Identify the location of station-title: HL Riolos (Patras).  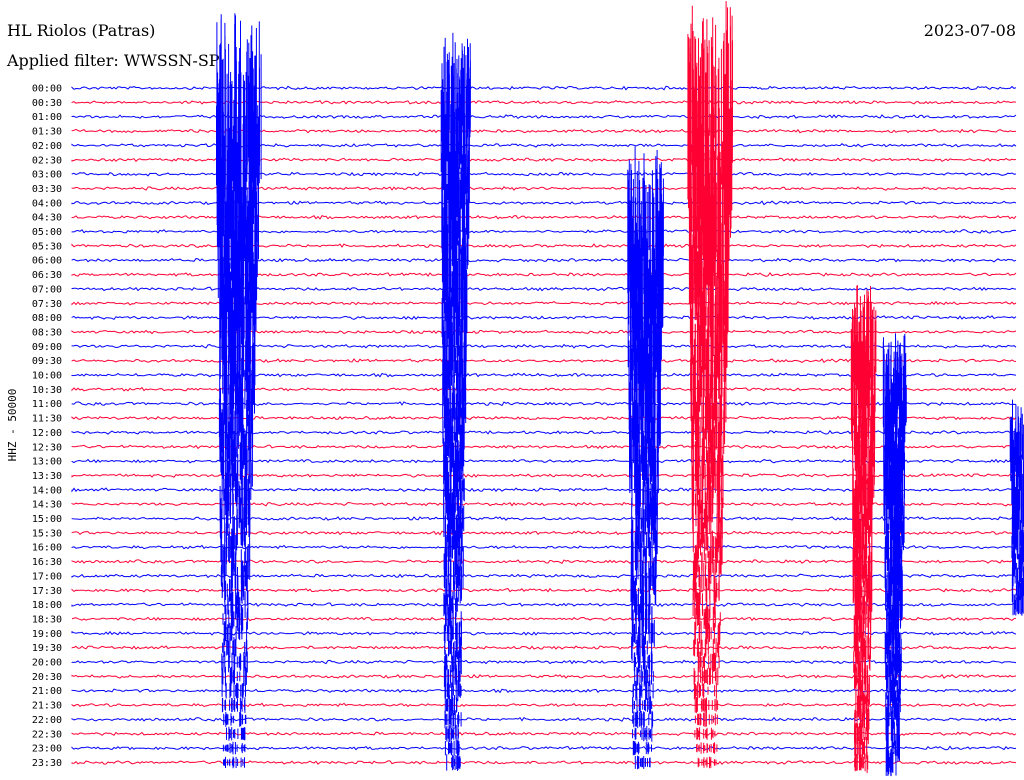
(81, 30).